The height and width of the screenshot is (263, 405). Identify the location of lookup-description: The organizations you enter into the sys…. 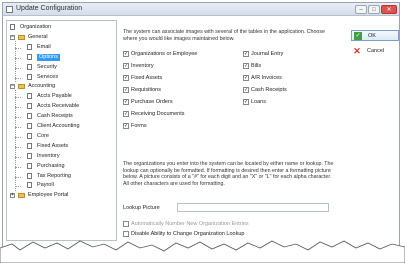
(228, 174).